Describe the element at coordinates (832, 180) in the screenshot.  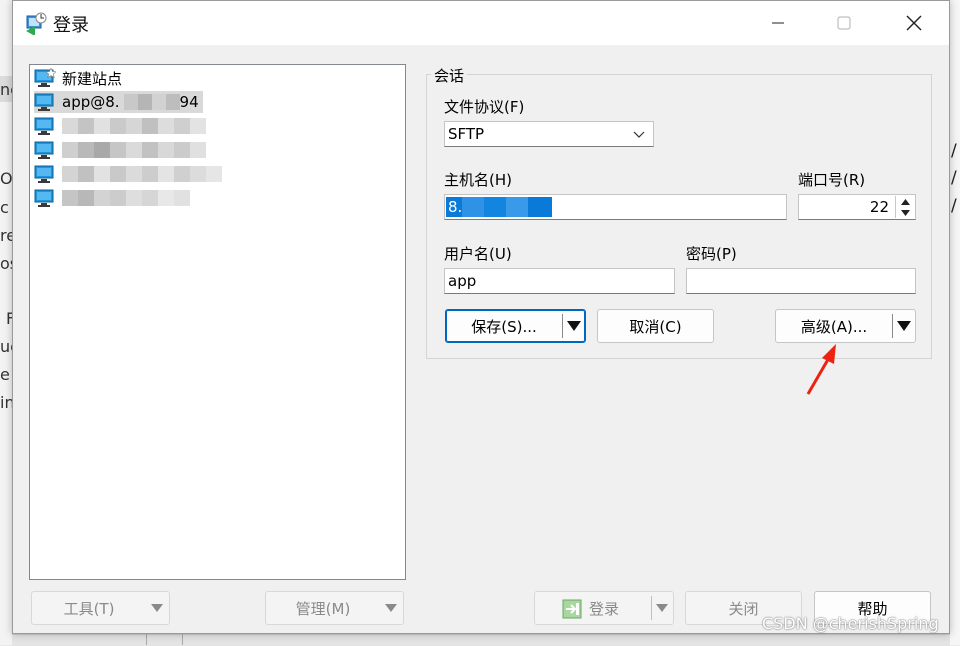
I see `port-label: 端口号(R)` at that location.